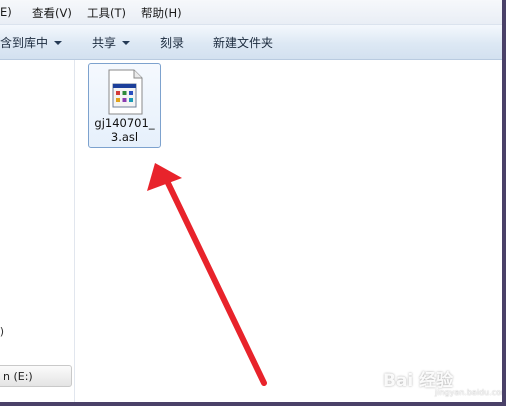 Image resolution: width=506 pixels, height=406 pixels. What do you see at coordinates (468, 392) in the screenshot?
I see `watermark-url: jingyan.baidu.com` at bounding box center [468, 392].